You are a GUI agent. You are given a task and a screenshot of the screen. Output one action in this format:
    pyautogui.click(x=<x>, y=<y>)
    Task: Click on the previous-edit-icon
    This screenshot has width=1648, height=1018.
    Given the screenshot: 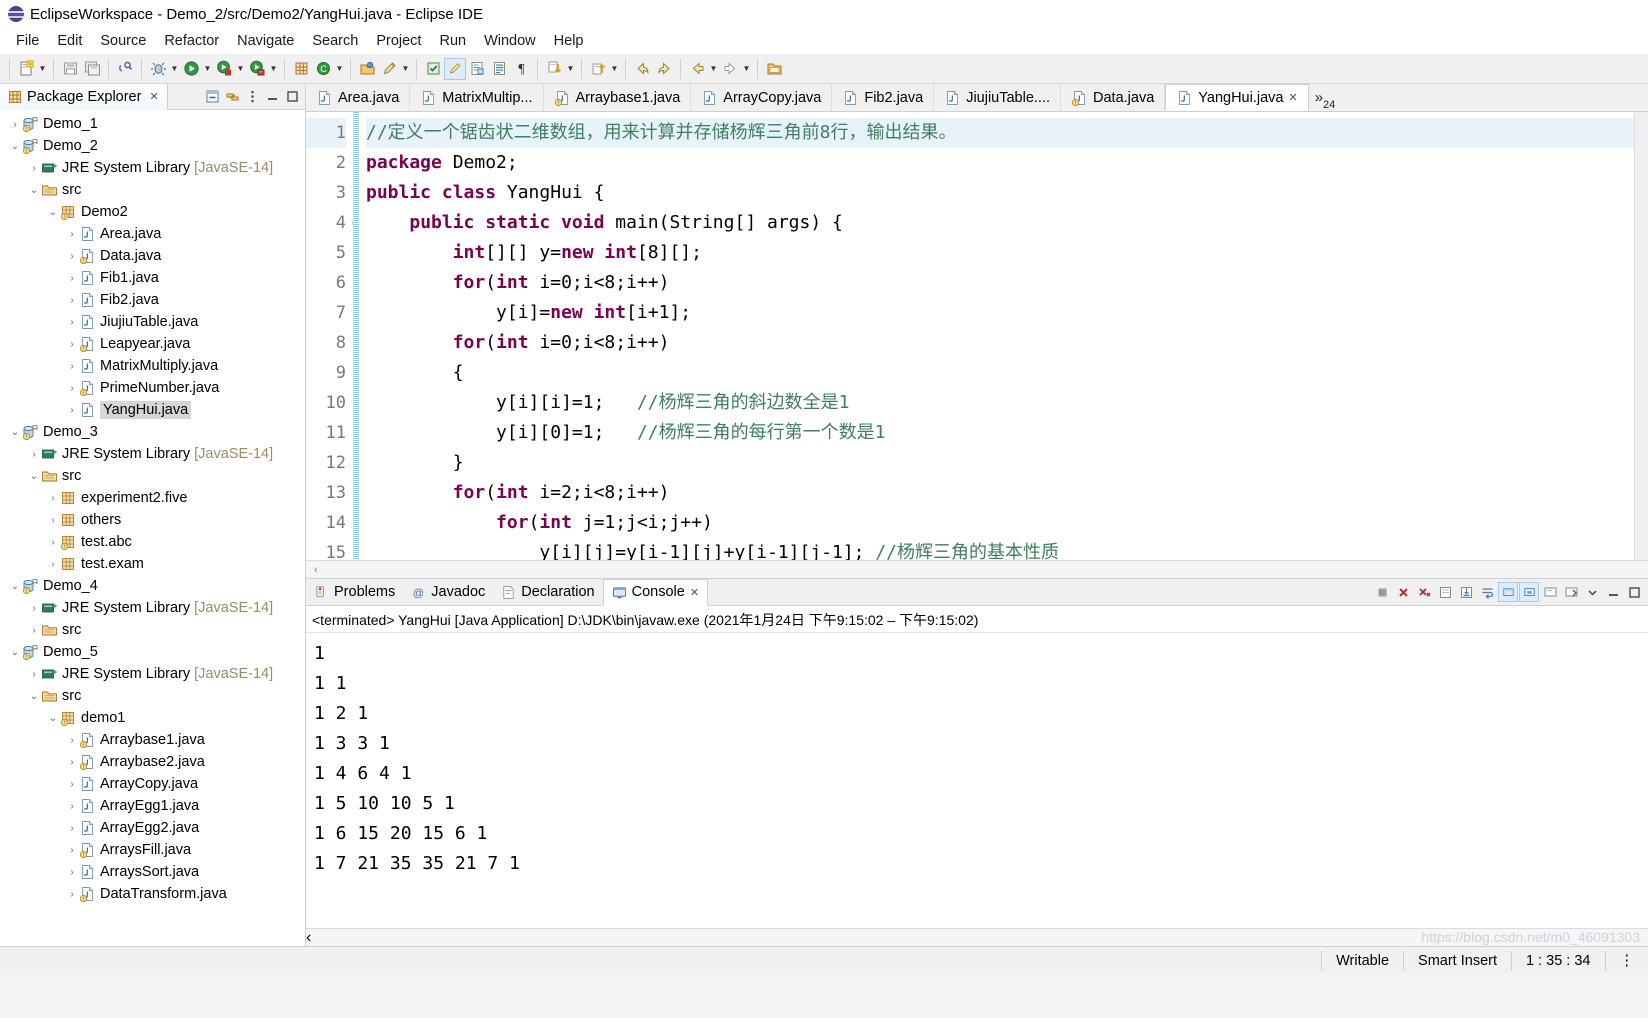 What is the action you would take?
    pyautogui.click(x=697, y=69)
    